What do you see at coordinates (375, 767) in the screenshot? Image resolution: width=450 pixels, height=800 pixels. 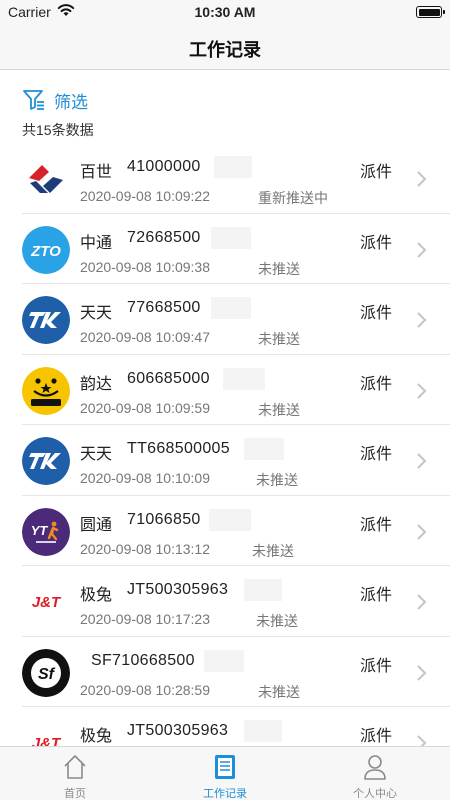 I see `profile-icon` at bounding box center [375, 767].